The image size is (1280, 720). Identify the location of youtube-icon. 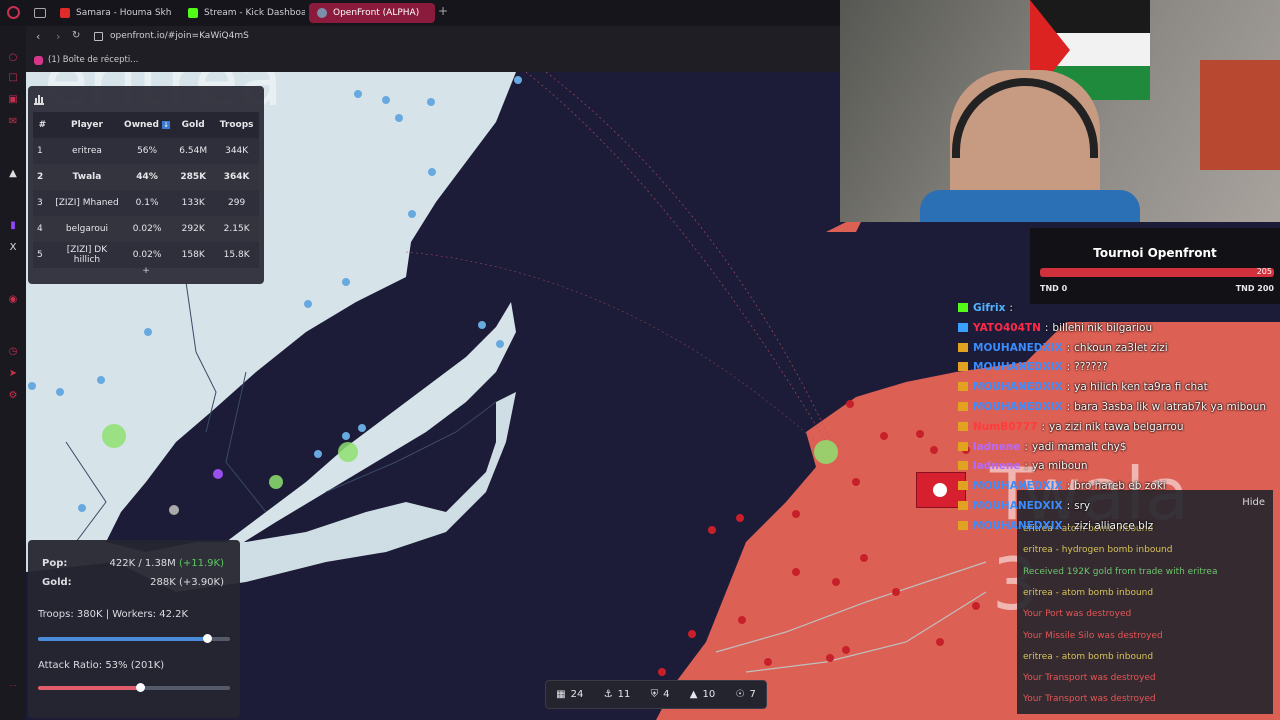
(65, 13).